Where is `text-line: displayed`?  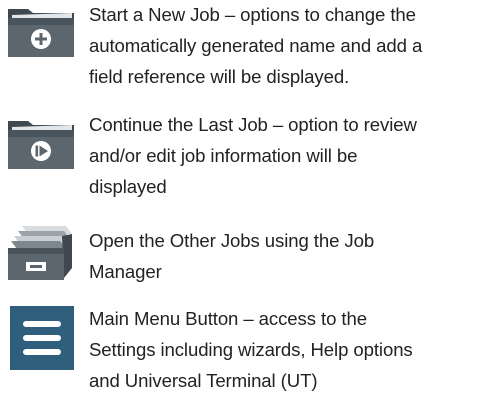
text-line: displayed is located at coordinates (128, 186).